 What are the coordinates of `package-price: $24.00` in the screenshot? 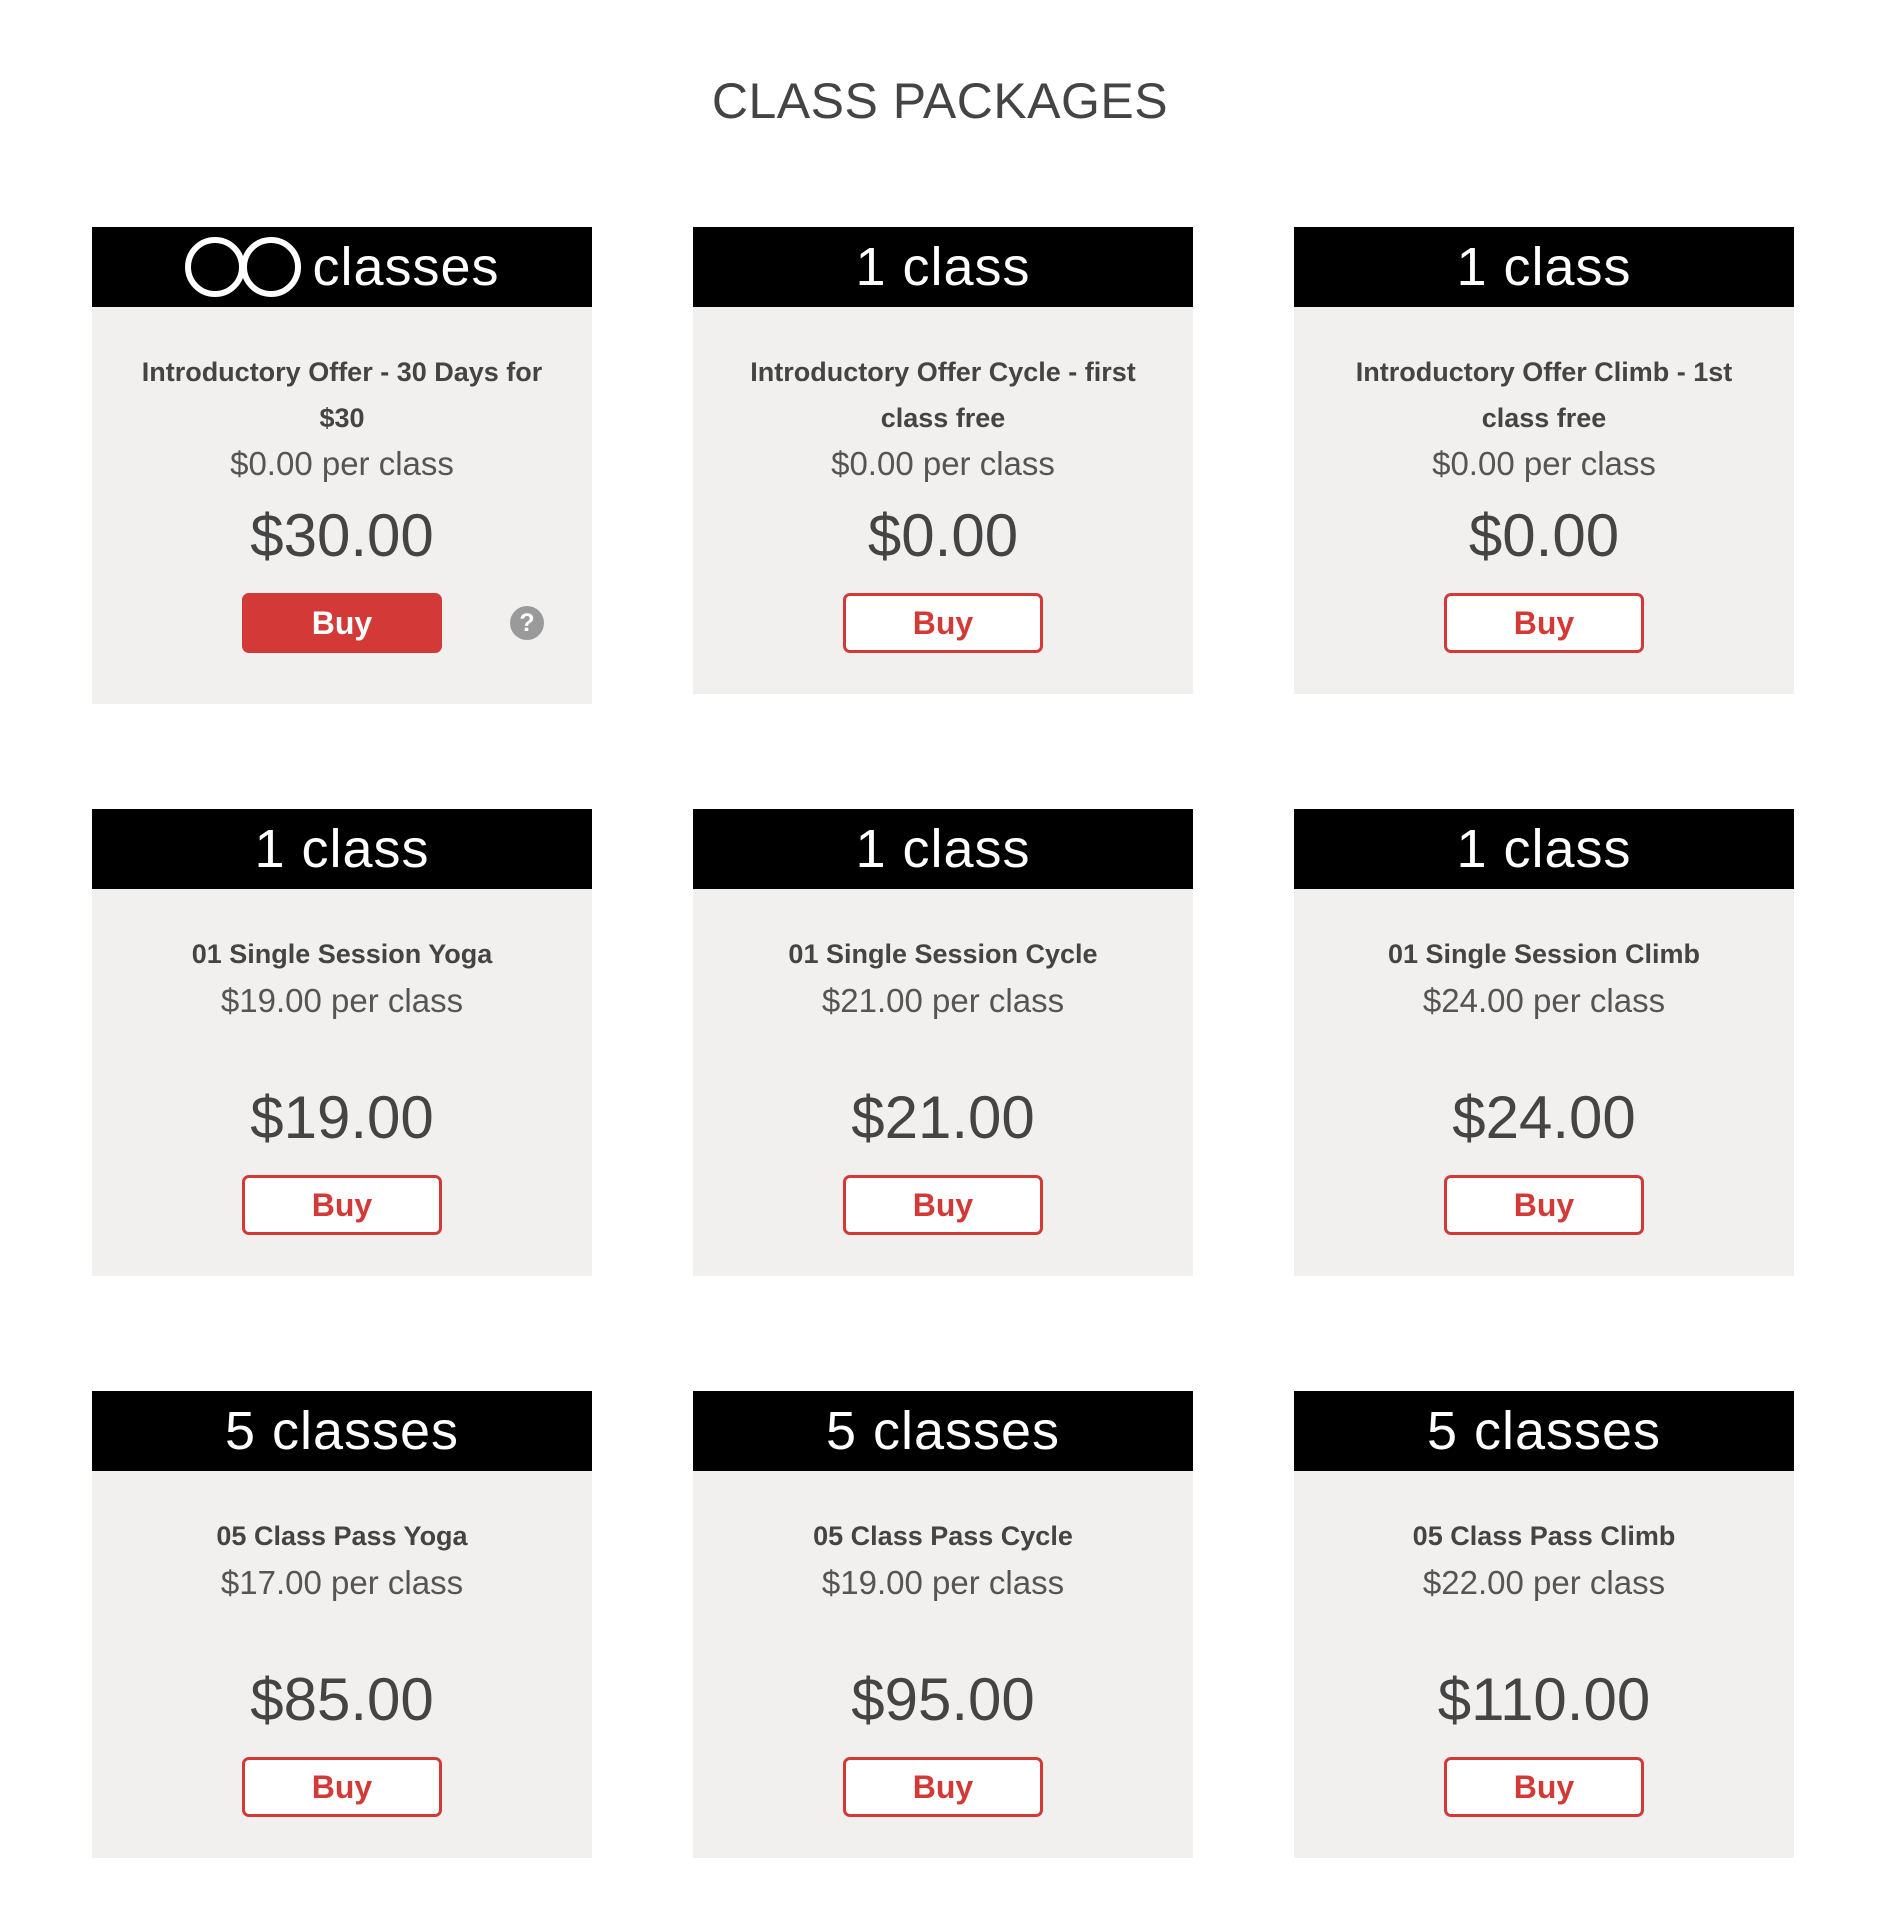 It's located at (1544, 1117).